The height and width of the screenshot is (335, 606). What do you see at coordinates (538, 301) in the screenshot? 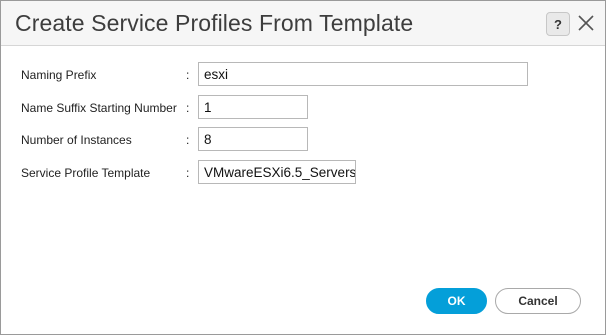
I see `cancel-button: Cancel` at bounding box center [538, 301].